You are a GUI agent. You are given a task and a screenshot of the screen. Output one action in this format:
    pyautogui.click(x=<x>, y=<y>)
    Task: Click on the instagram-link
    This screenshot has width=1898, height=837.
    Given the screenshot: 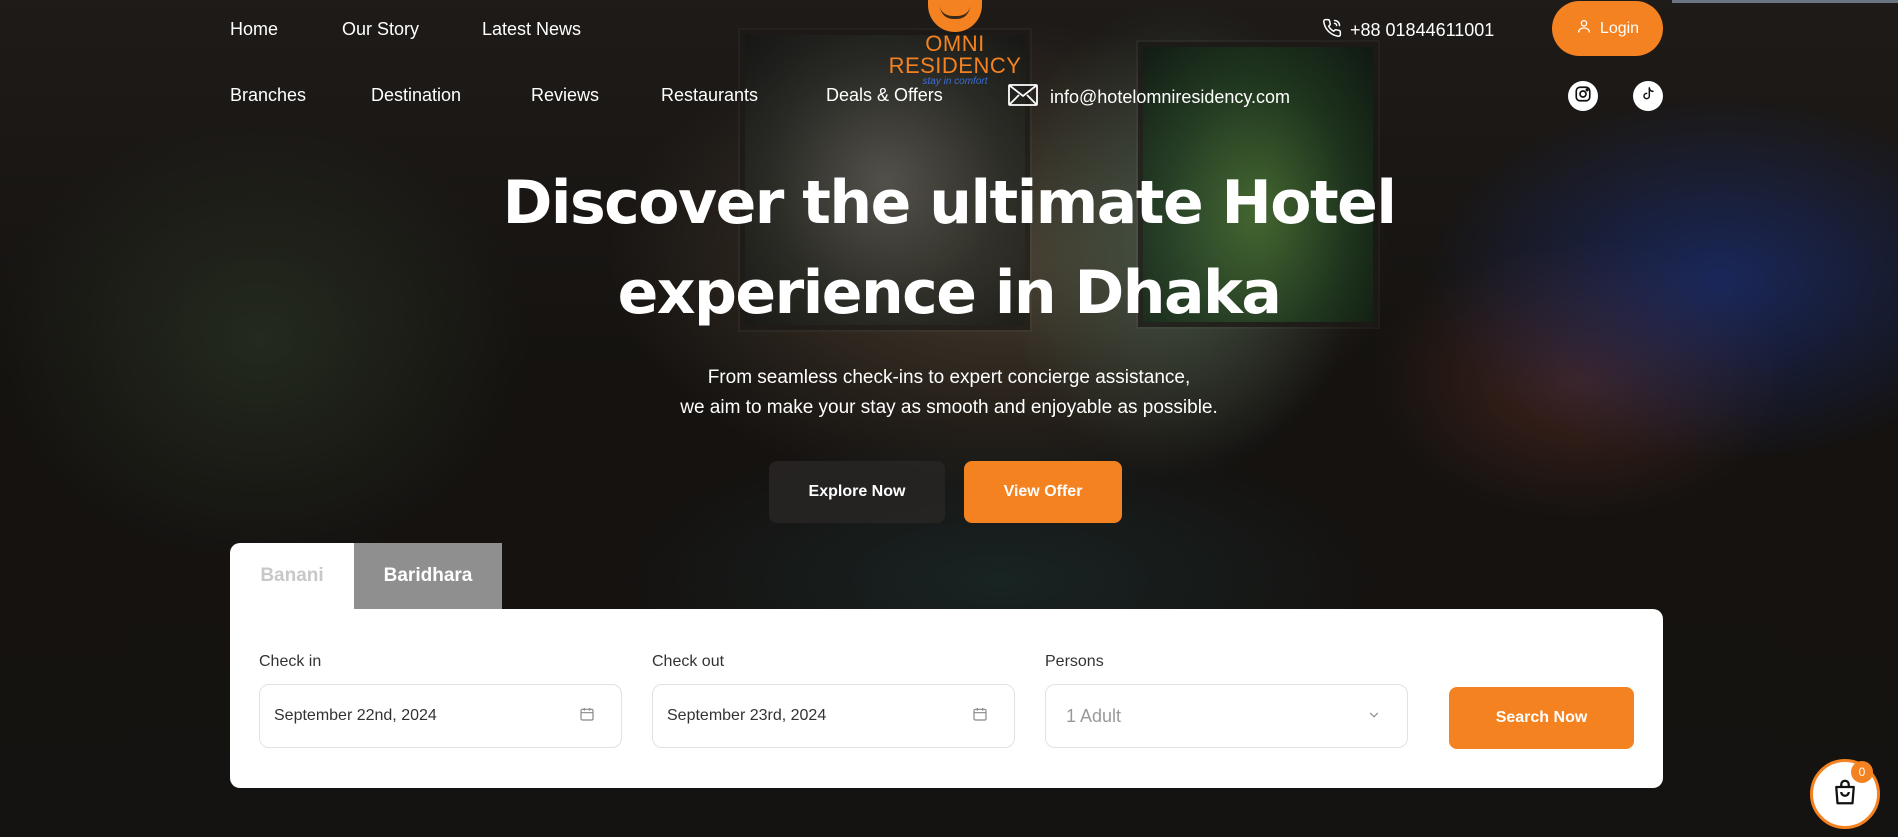 What is the action you would take?
    pyautogui.click(x=1583, y=96)
    